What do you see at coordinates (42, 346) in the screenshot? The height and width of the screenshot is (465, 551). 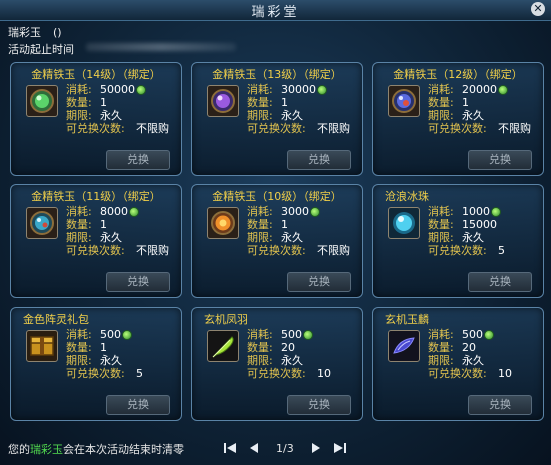 I see `gift-chest-icon` at bounding box center [42, 346].